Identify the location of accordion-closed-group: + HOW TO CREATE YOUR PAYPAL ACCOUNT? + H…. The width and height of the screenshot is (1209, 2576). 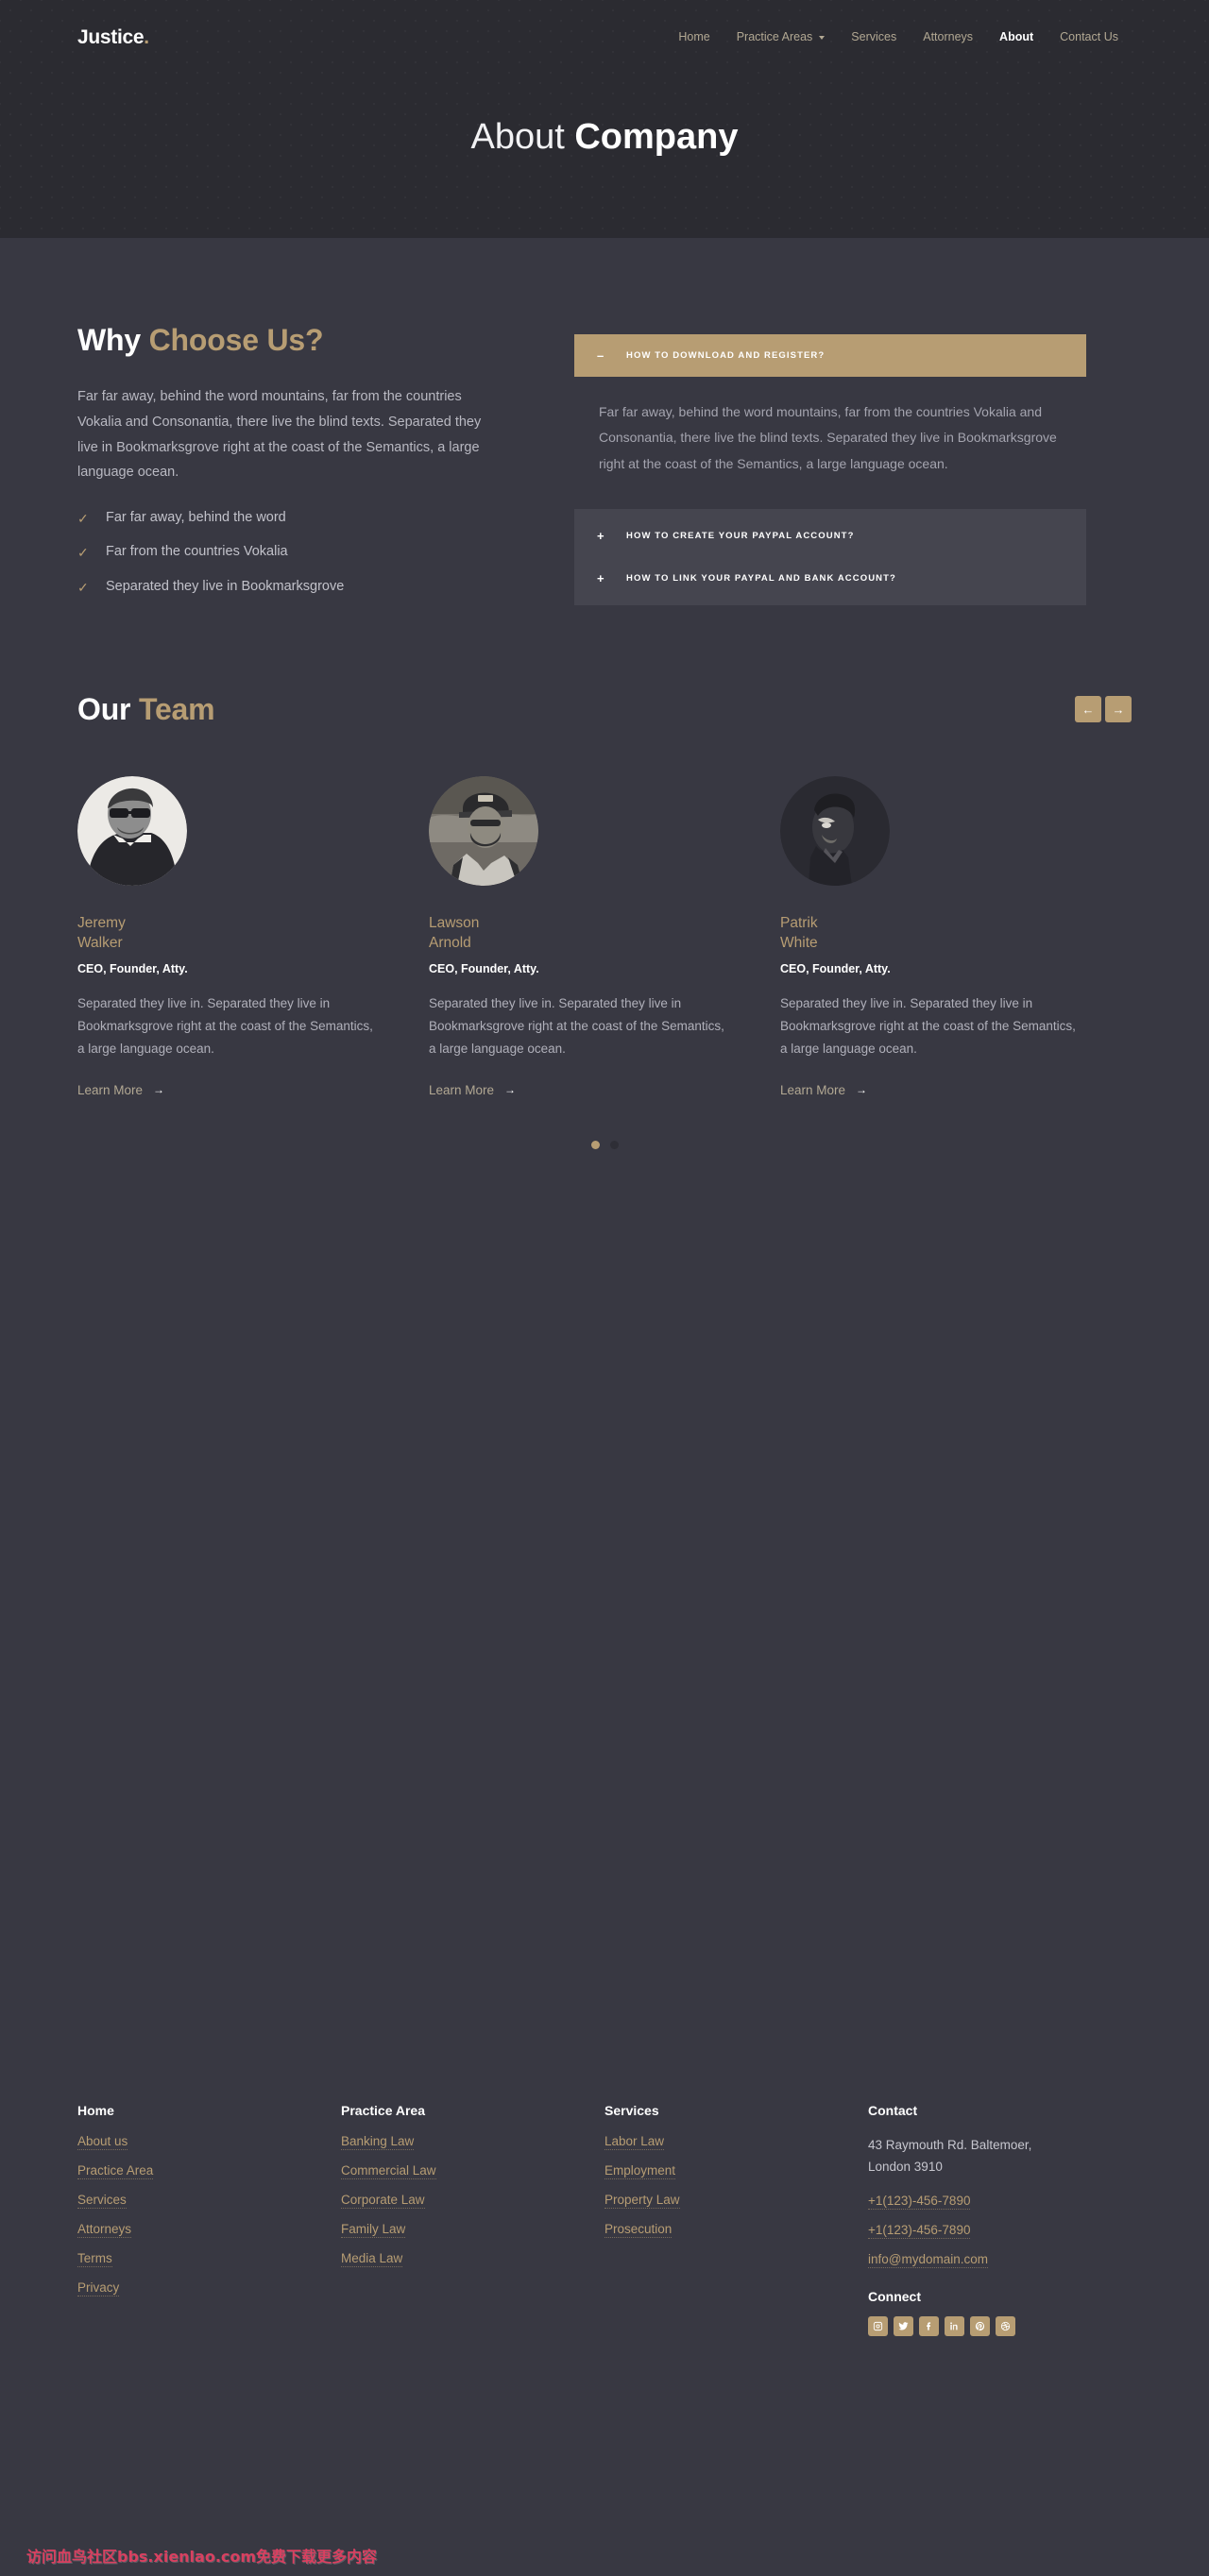
(830, 556).